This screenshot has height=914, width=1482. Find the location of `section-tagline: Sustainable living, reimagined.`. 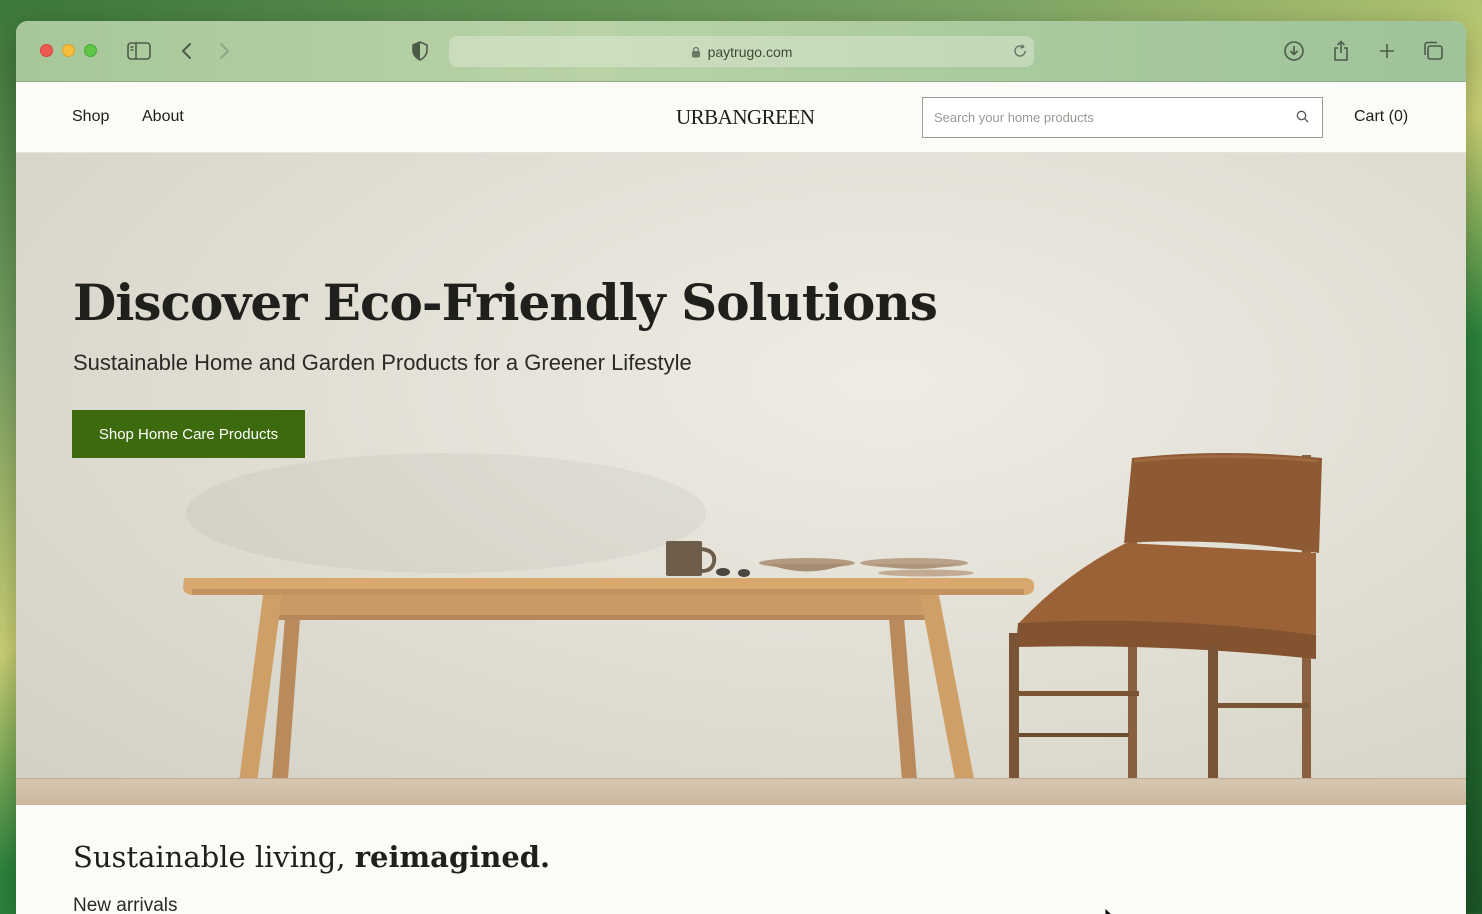

section-tagline: Sustainable living, reimagined. is located at coordinates (311, 857).